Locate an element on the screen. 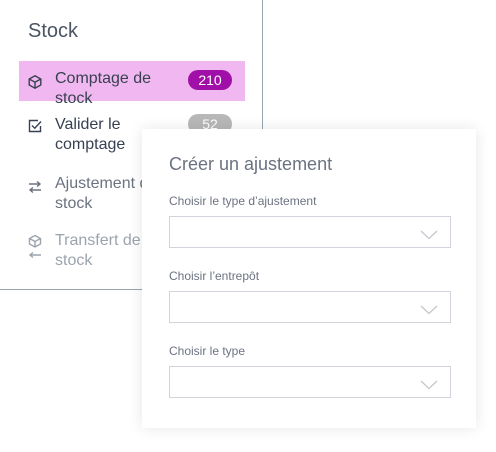 The image size is (496, 452). type-select is located at coordinates (310, 382).